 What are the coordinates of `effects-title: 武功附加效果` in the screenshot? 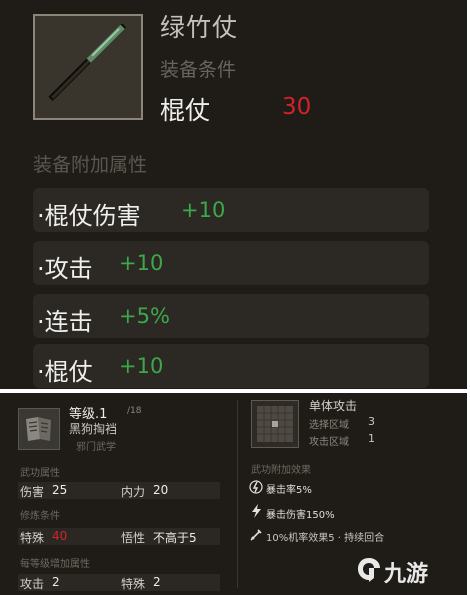 It's located at (281, 470).